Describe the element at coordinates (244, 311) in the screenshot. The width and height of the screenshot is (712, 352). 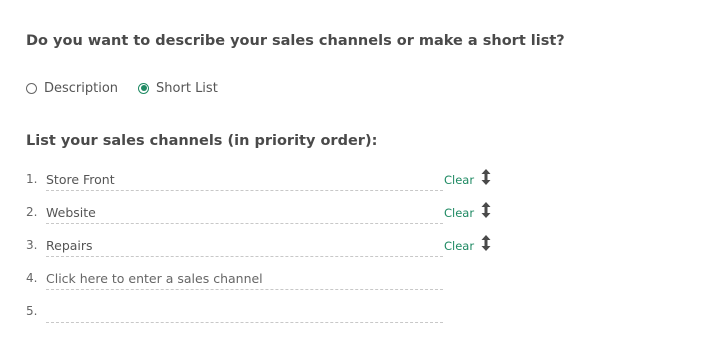
I see `channel-input` at that location.